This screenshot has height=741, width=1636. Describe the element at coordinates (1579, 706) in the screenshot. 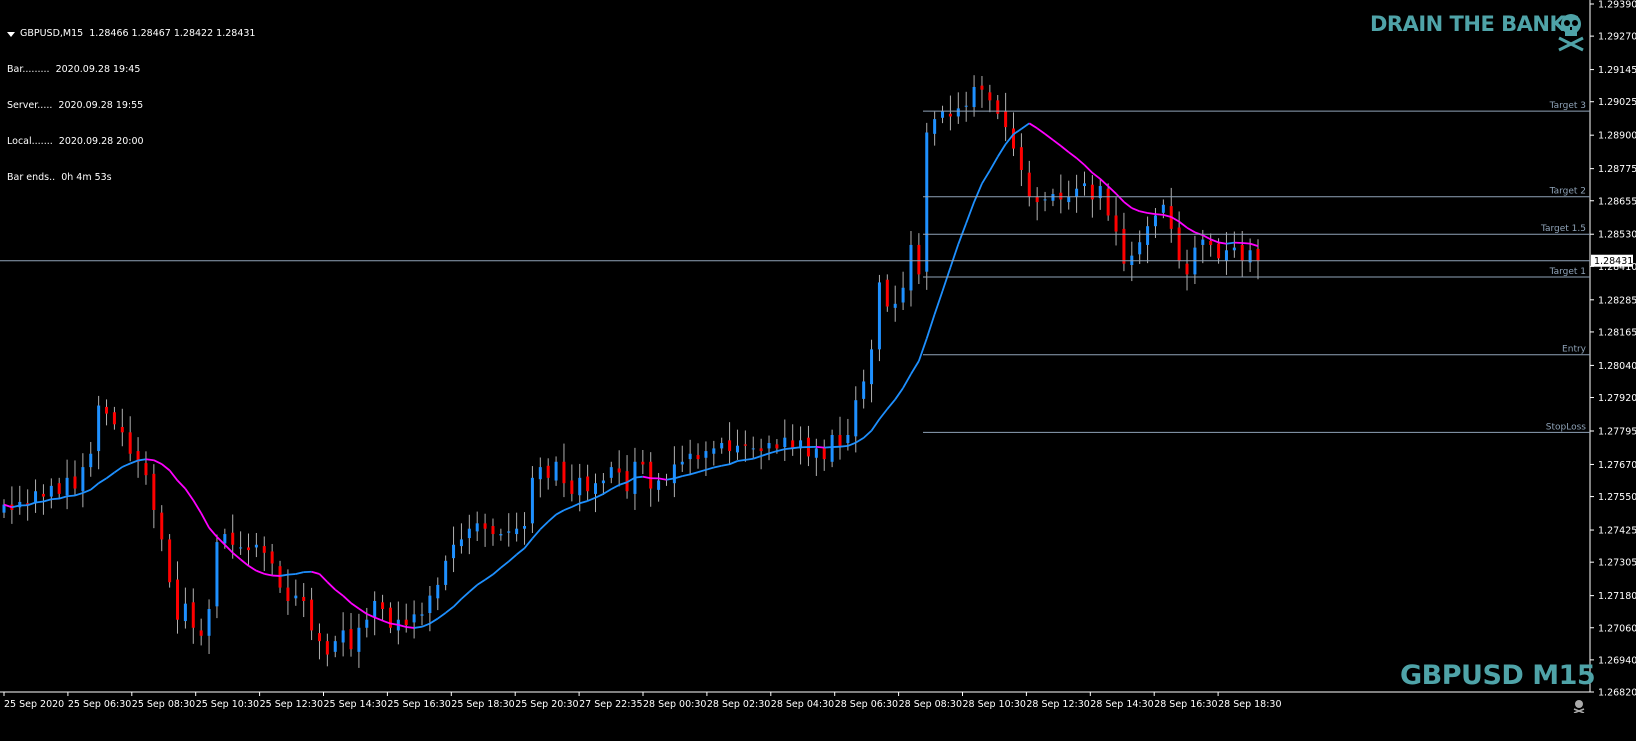

I see `small-skull-icon` at that location.